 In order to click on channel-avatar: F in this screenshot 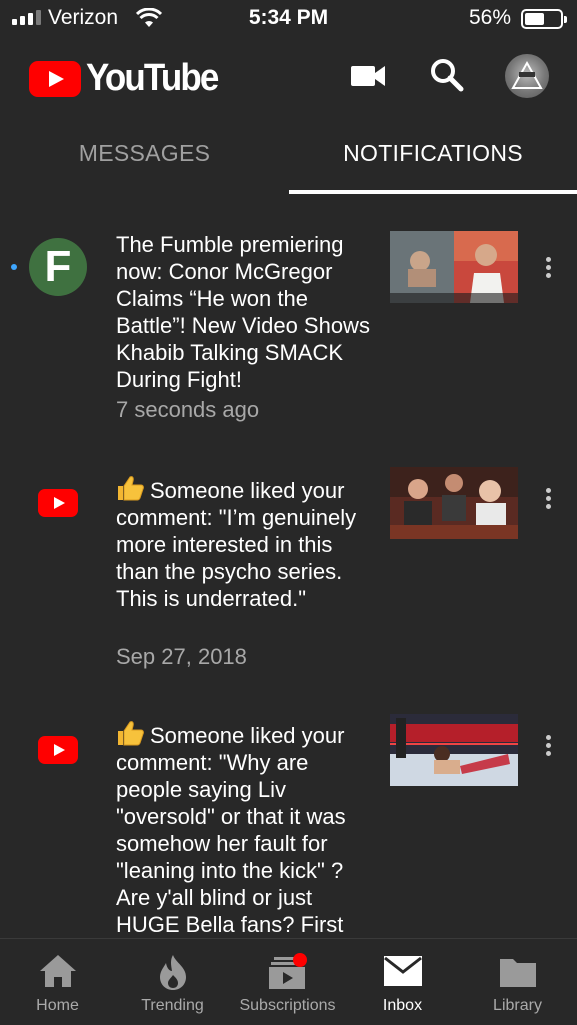, I will do `click(58, 267)`.